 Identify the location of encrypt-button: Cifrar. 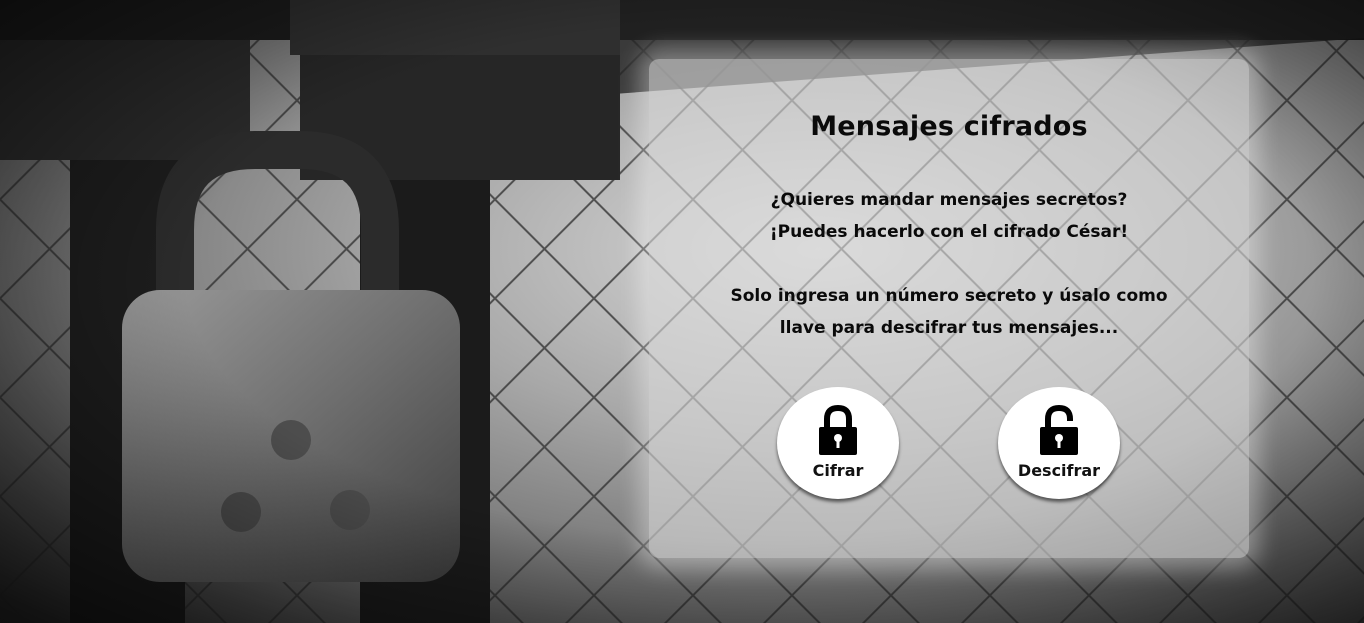
(838, 443).